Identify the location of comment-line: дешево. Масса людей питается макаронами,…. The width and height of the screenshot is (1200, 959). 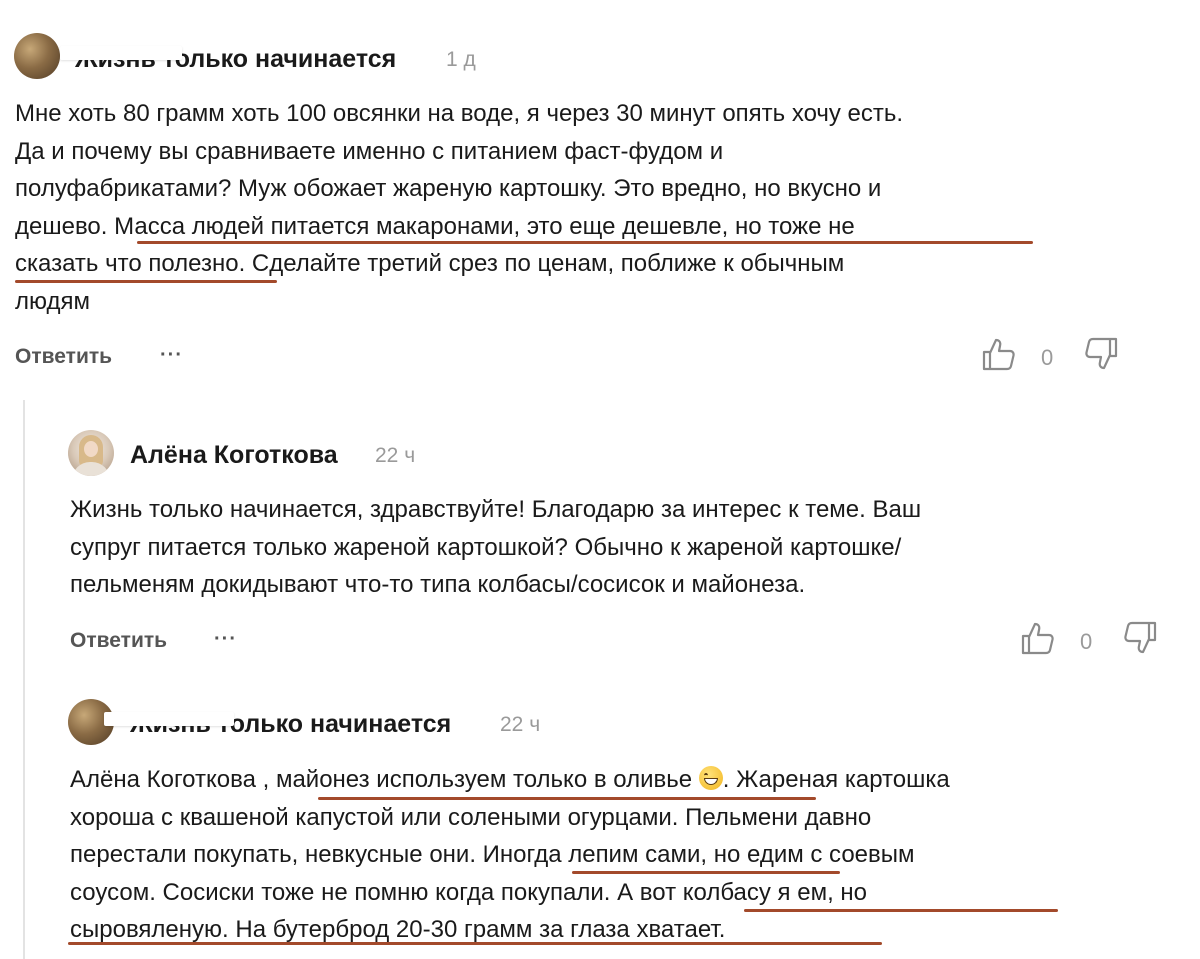
(435, 226).